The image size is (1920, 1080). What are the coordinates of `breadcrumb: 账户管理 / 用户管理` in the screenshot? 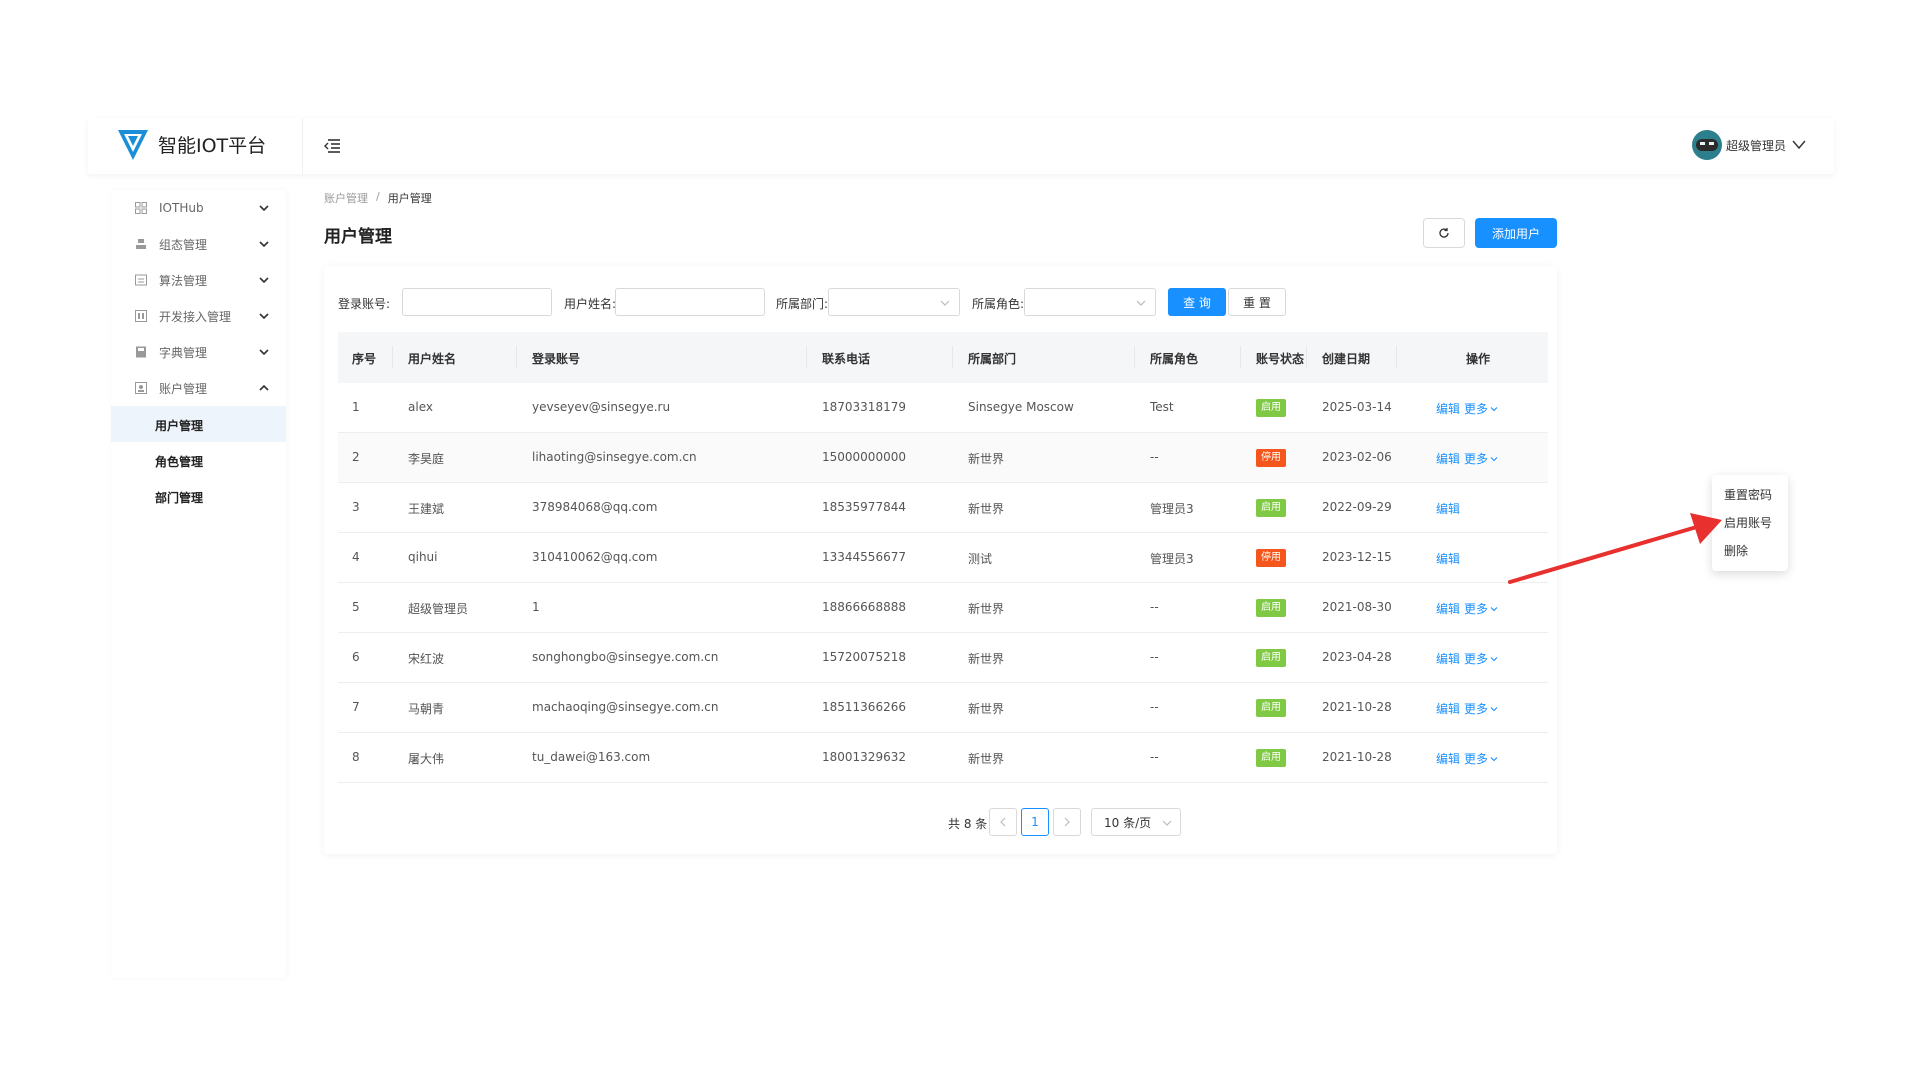 It's located at (378, 198).